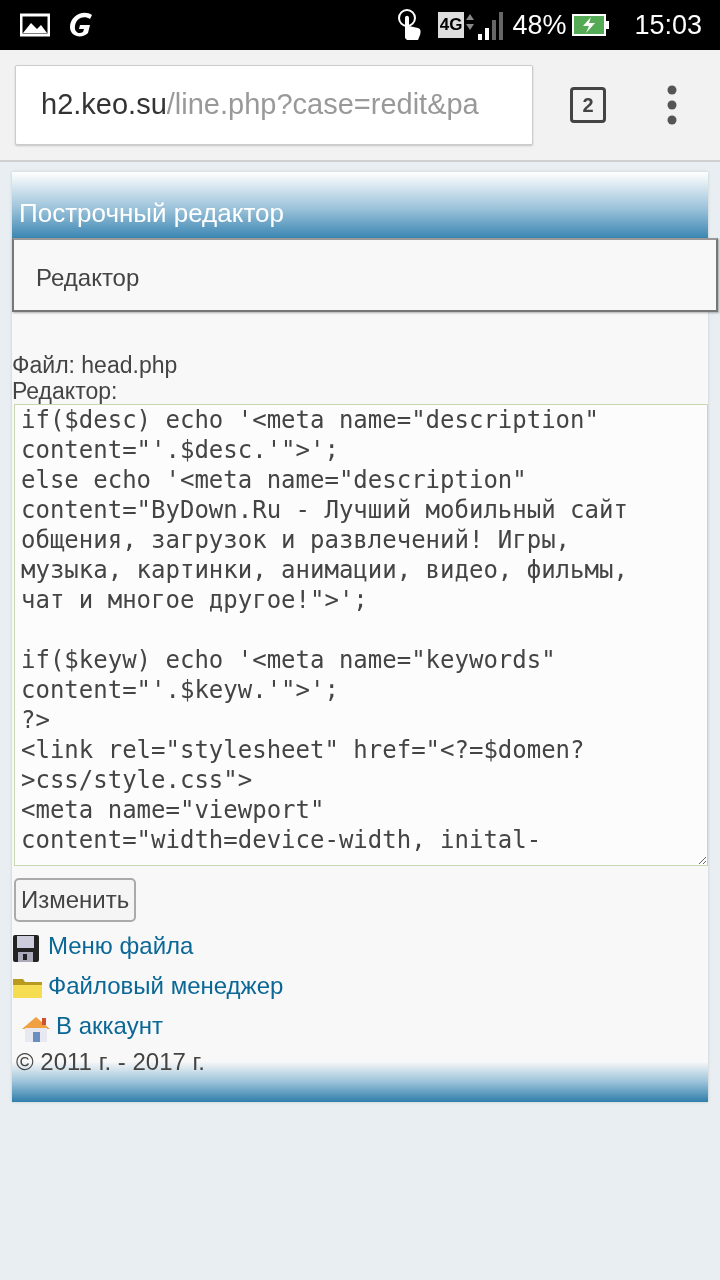 Image resolution: width=720 pixels, height=1280 pixels. I want to click on signal-icon, so click(484, 25).